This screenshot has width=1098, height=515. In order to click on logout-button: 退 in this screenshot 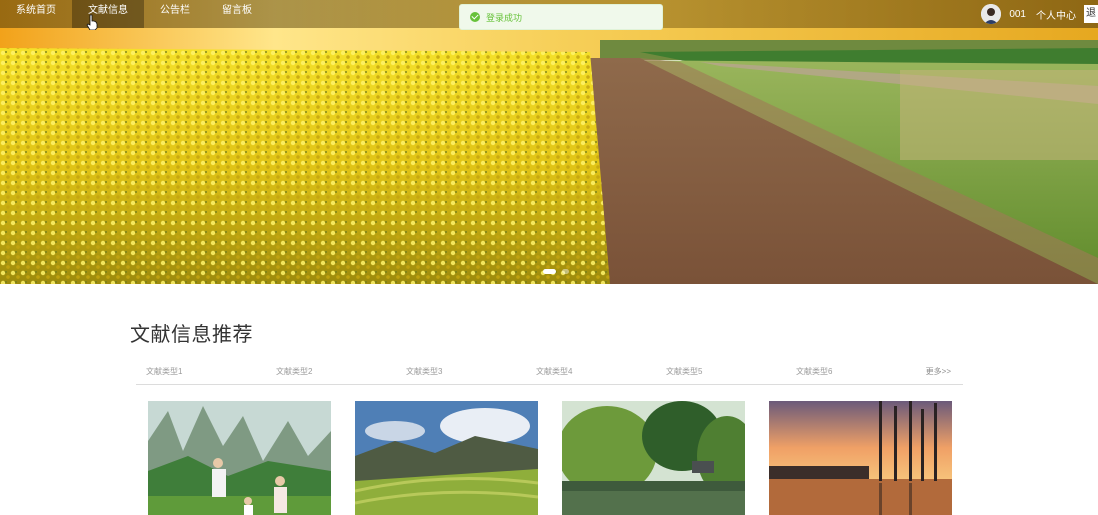, I will do `click(1091, 14)`.